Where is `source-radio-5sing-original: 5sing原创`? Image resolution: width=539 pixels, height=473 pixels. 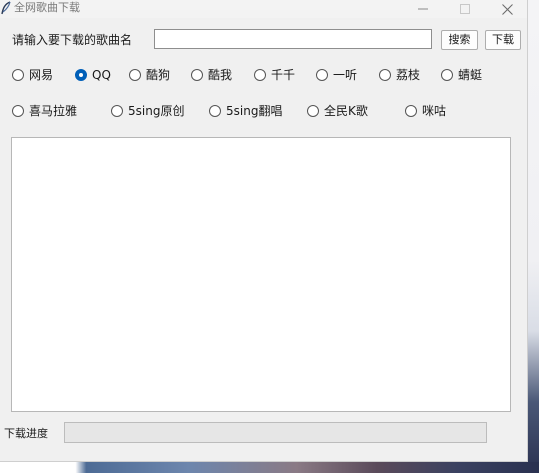
source-radio-5sing-original: 5sing原创 is located at coordinates (147, 111).